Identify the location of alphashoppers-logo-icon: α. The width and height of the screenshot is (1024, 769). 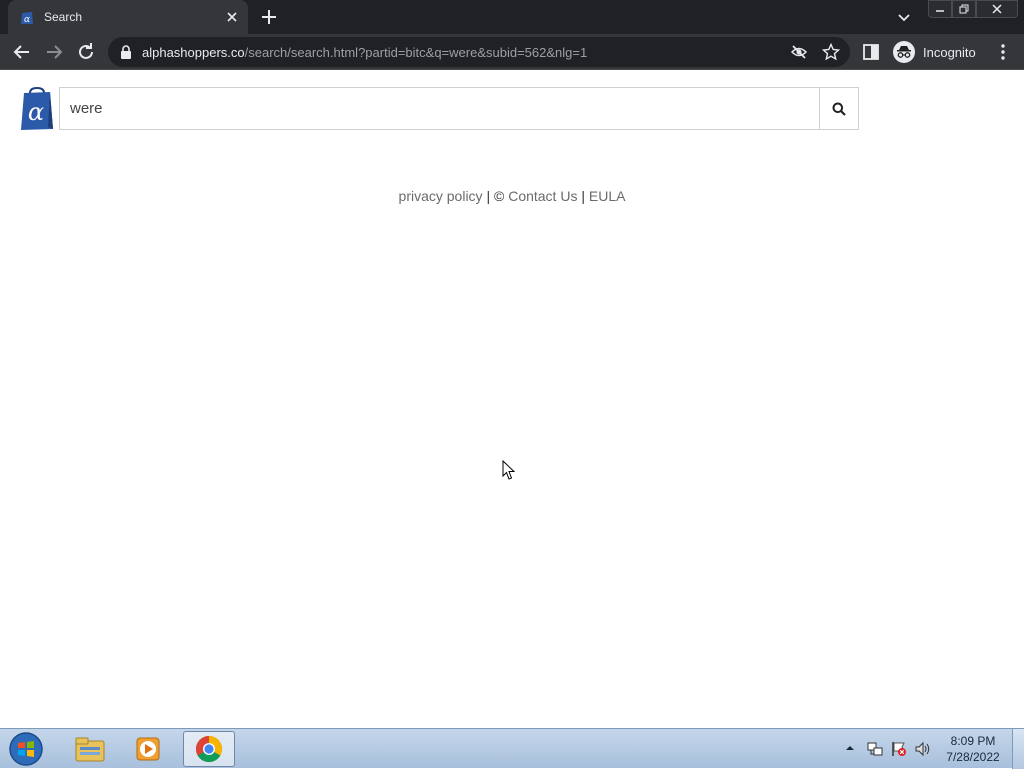
(37, 109).